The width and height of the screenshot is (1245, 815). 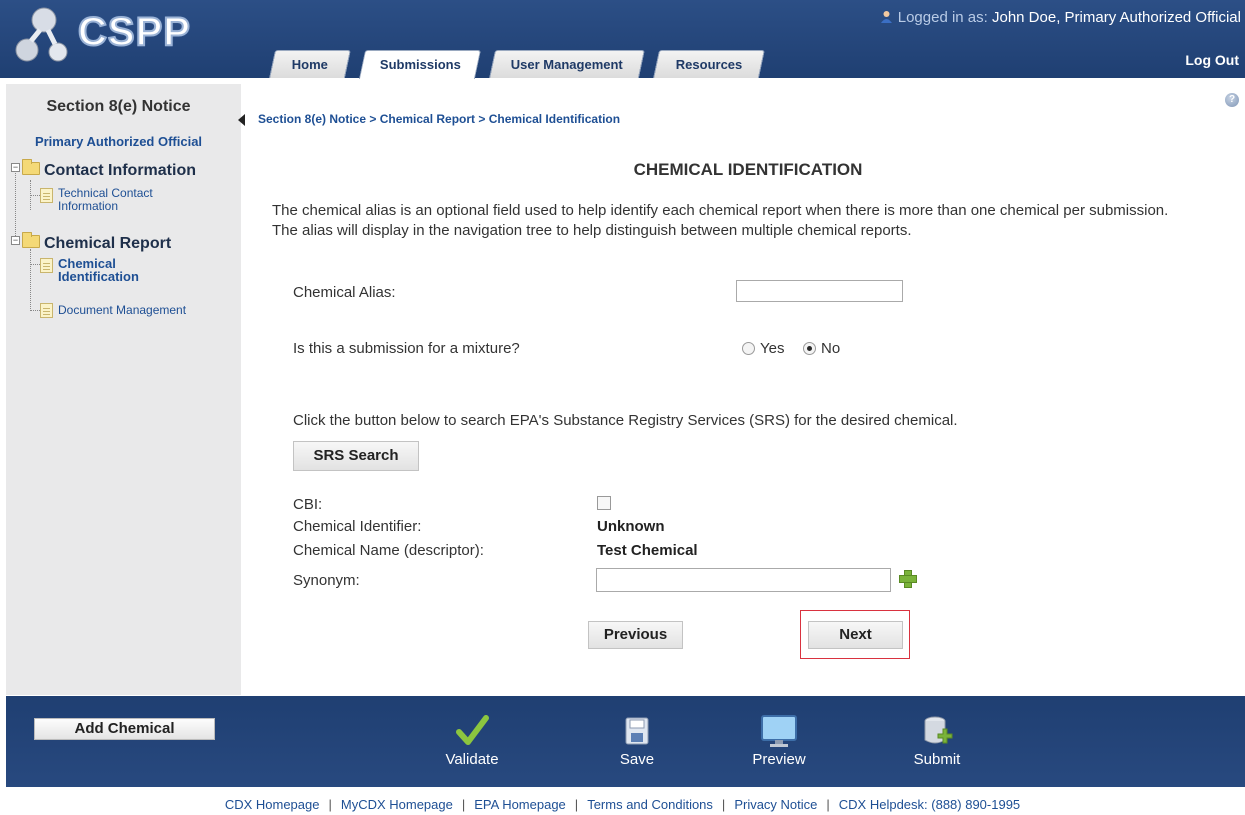 I want to click on tab-user-management: User Management, so click(x=567, y=64).